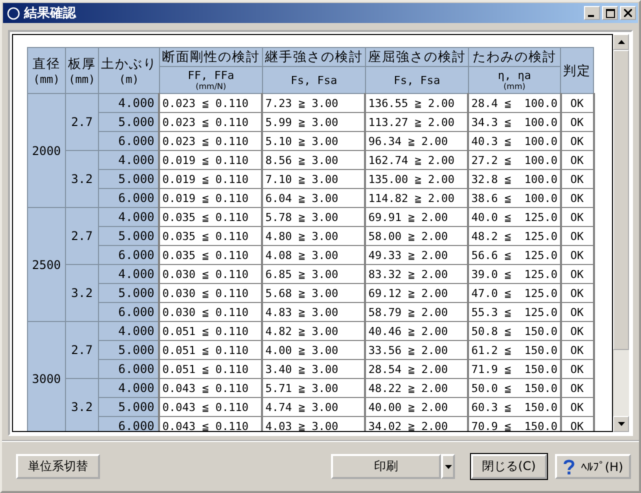 This screenshot has height=493, width=641. What do you see at coordinates (416, 255) in the screenshot?
I see `check-cell: 49.33 ≧ 2.00` at bounding box center [416, 255].